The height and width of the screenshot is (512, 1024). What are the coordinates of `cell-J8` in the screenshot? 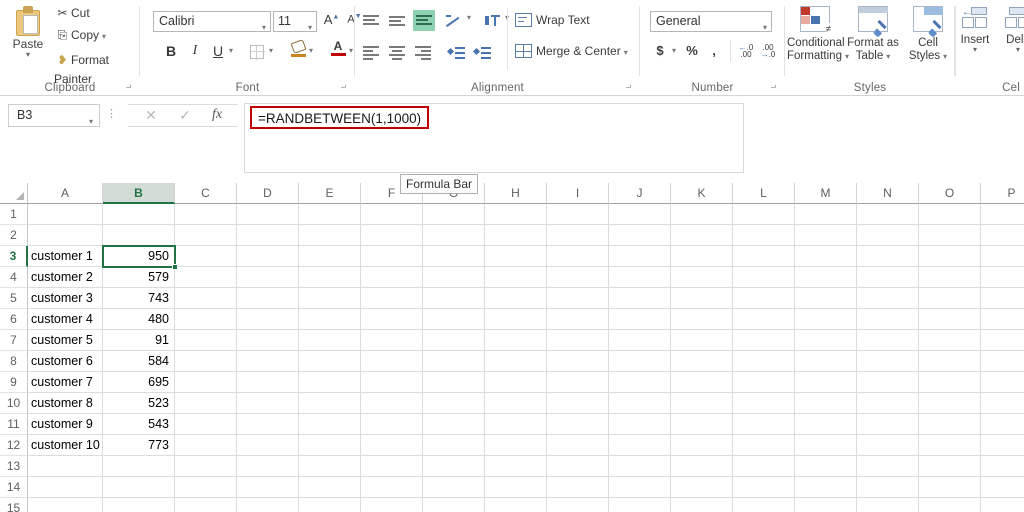 It's located at (640, 361).